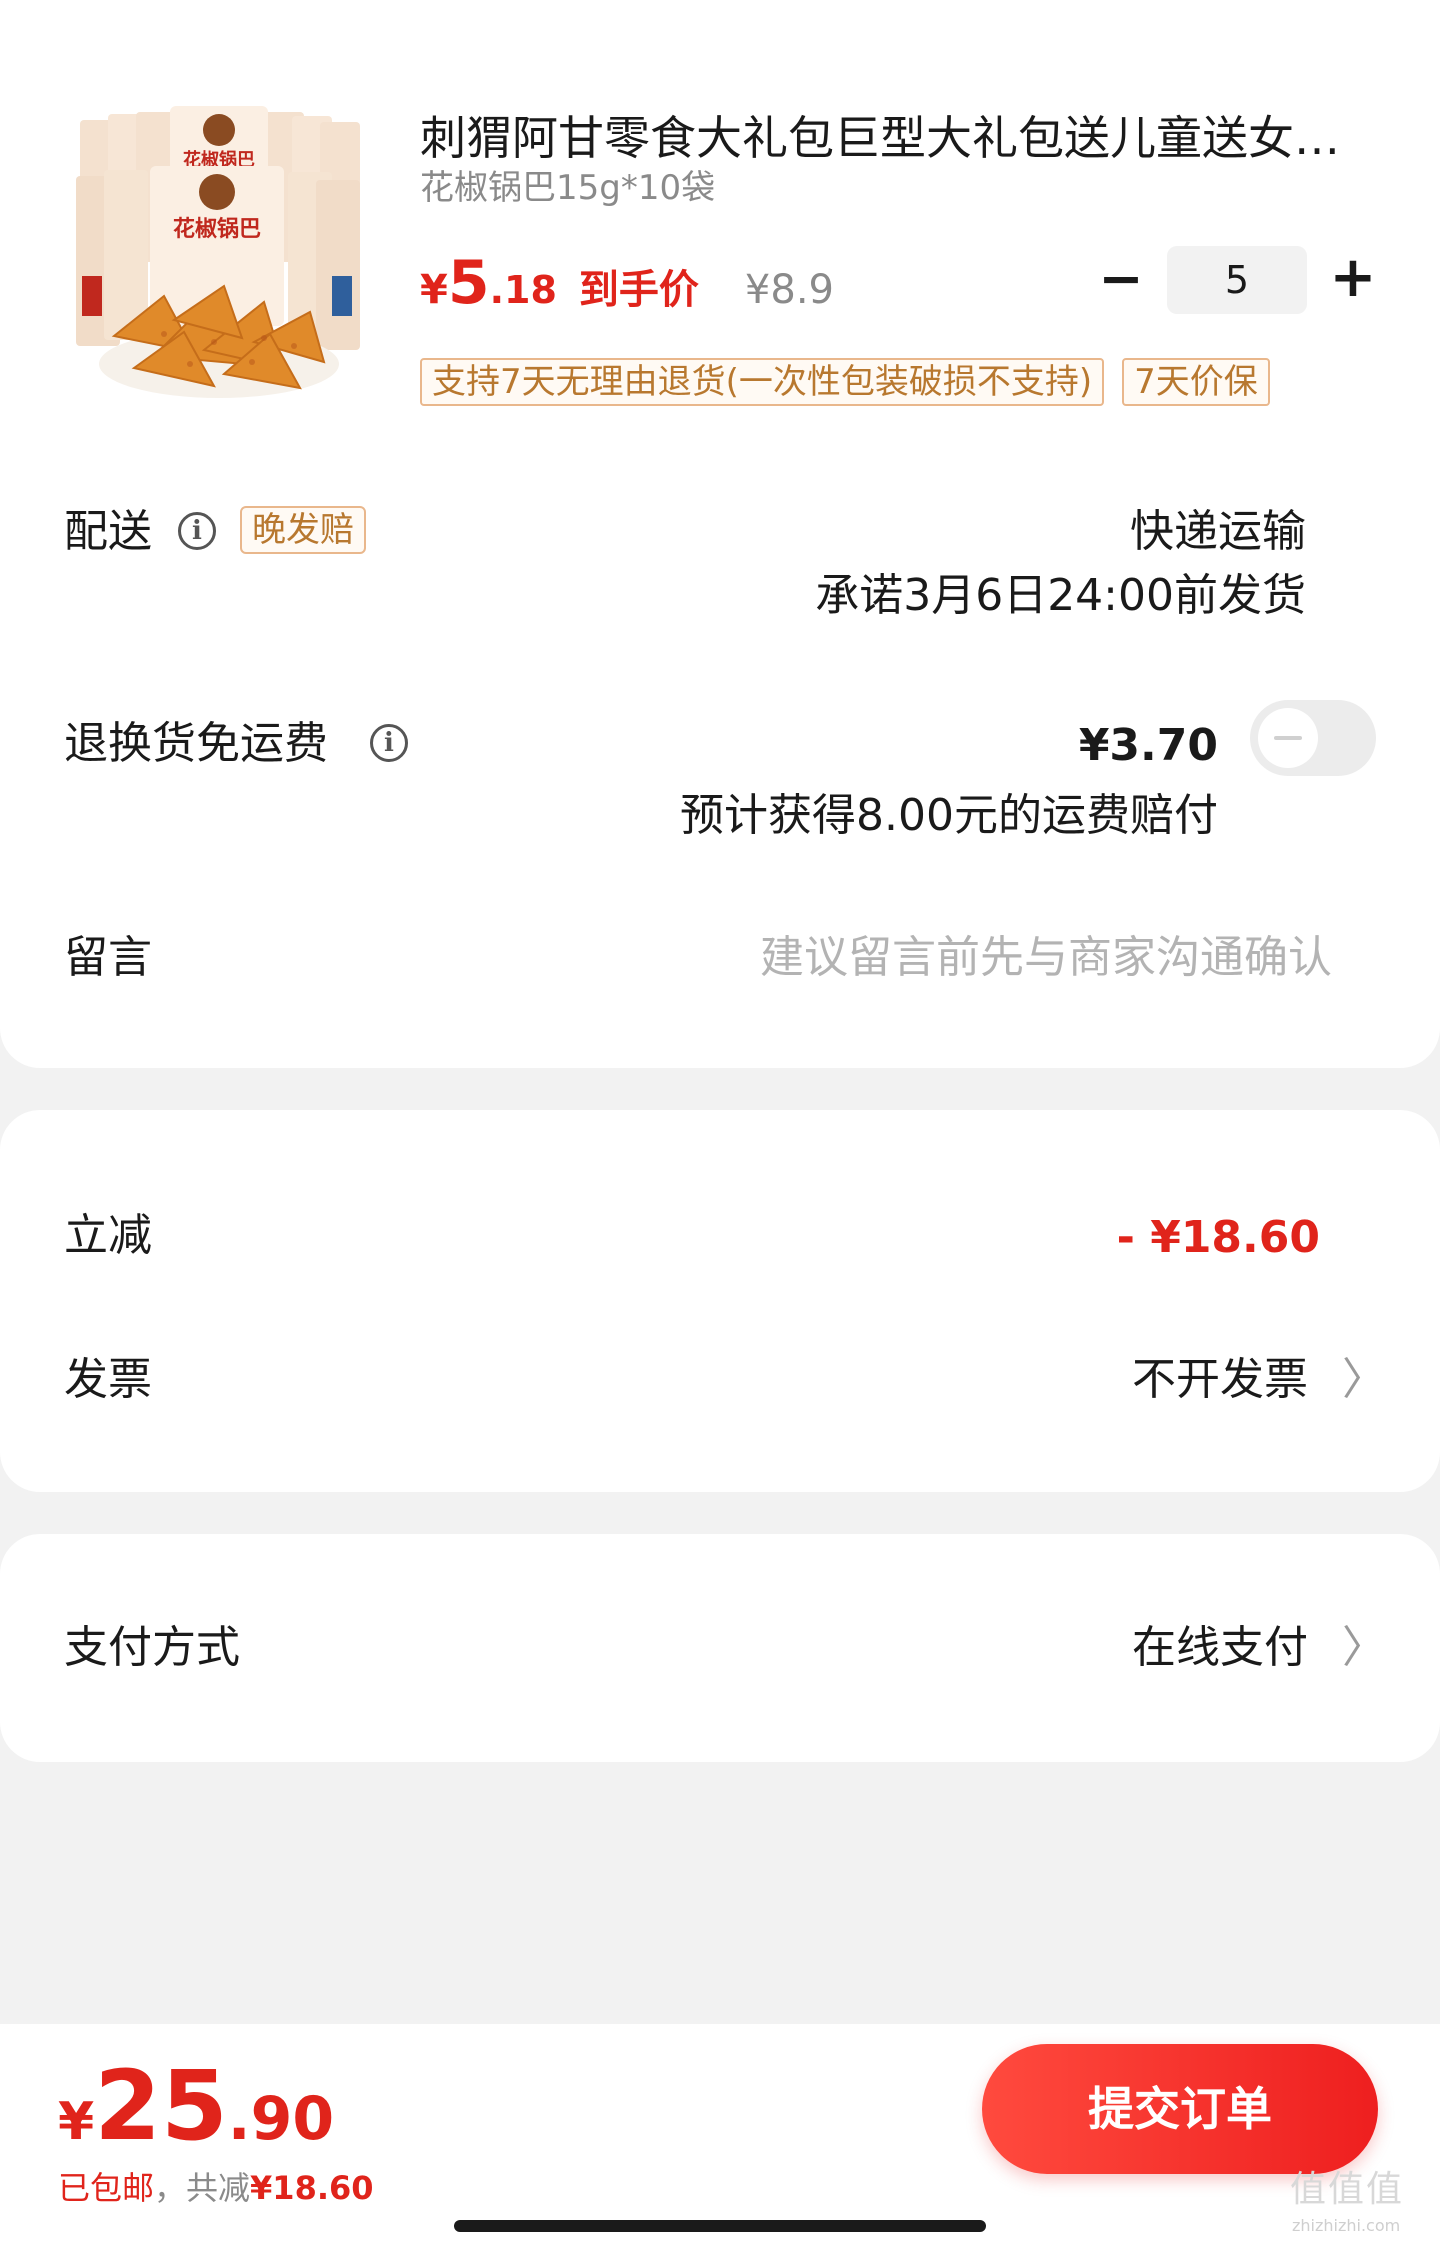  Describe the element at coordinates (523, 290) in the screenshot. I see `final-price-decimal: .18` at that location.